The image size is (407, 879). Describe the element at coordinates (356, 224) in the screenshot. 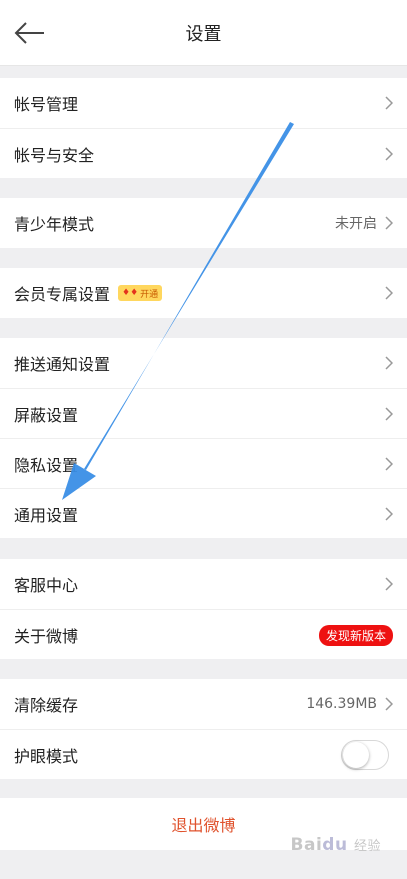

I see `youth-mode-status: 未开启` at that location.